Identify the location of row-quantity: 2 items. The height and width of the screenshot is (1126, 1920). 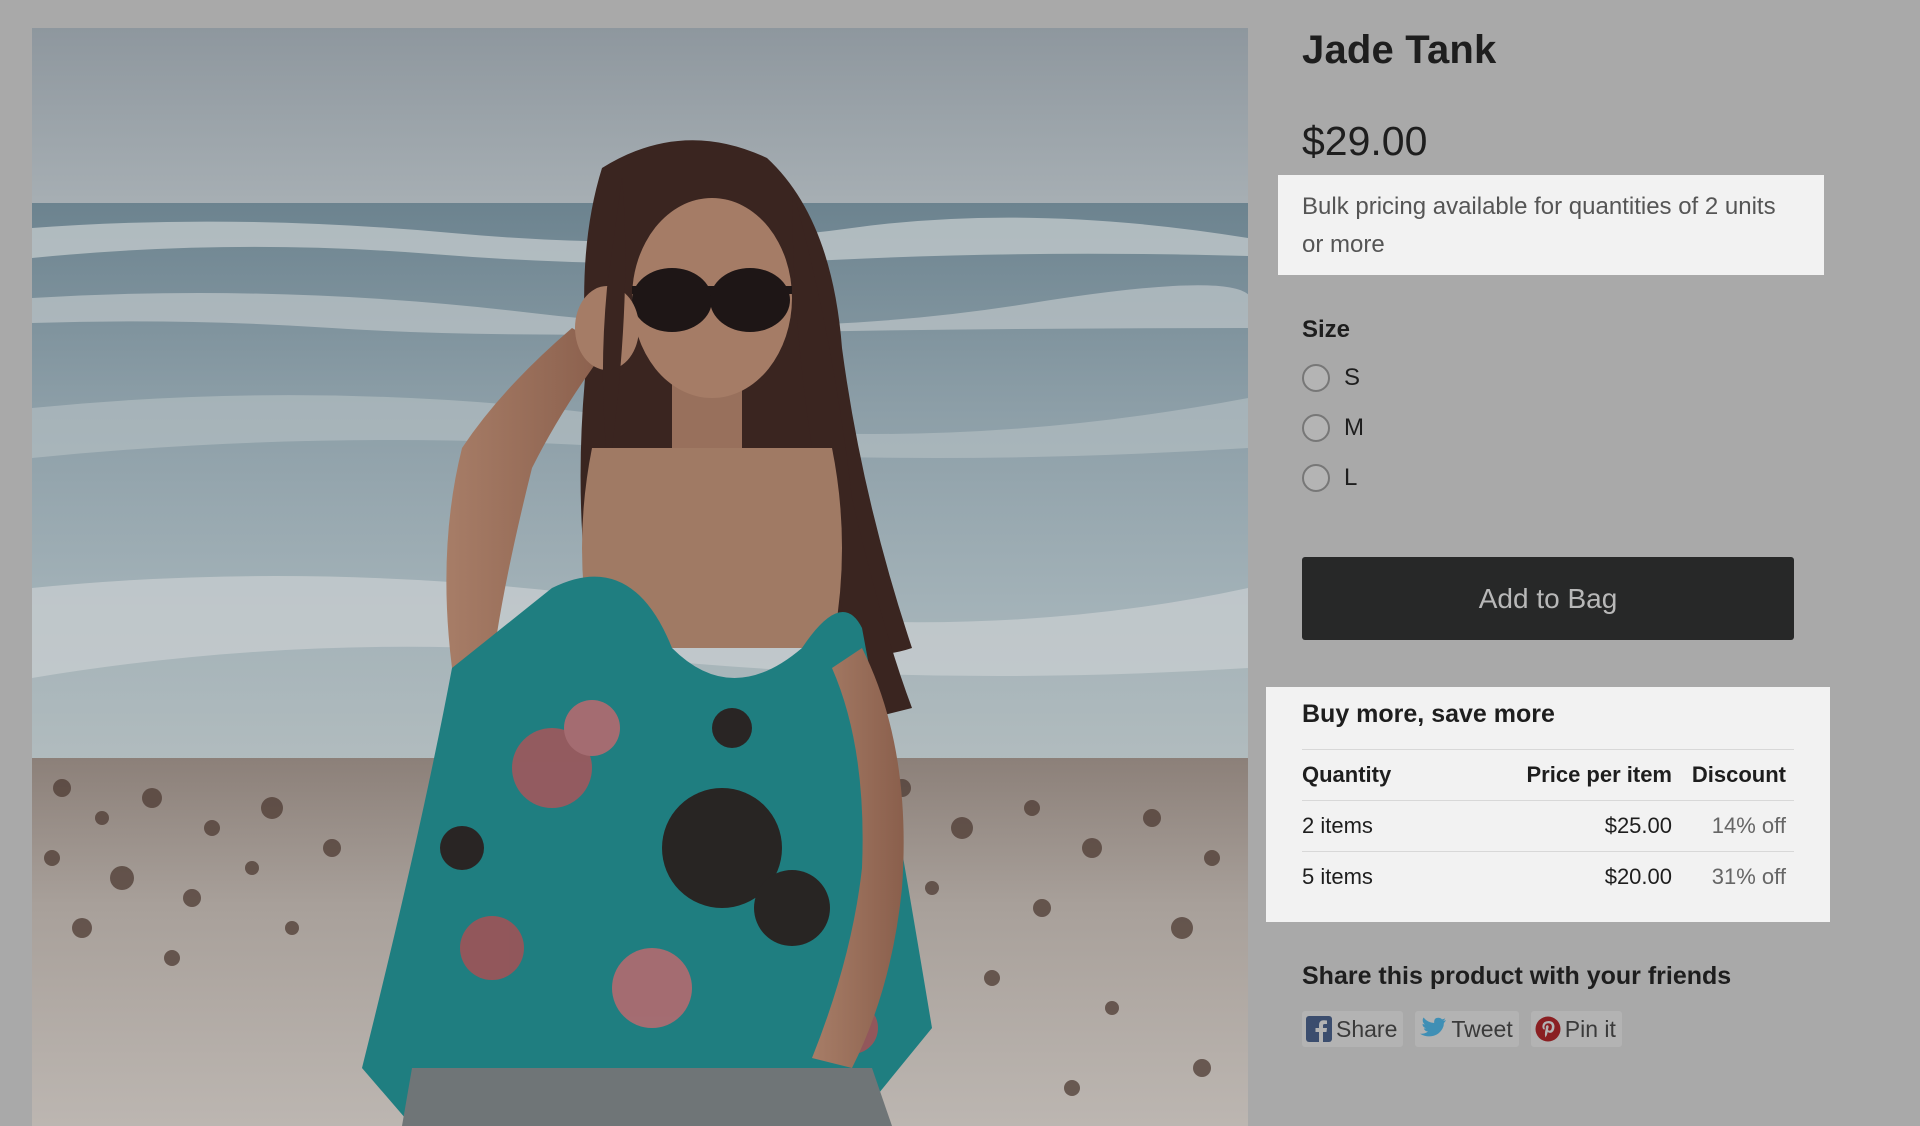
(1397, 826).